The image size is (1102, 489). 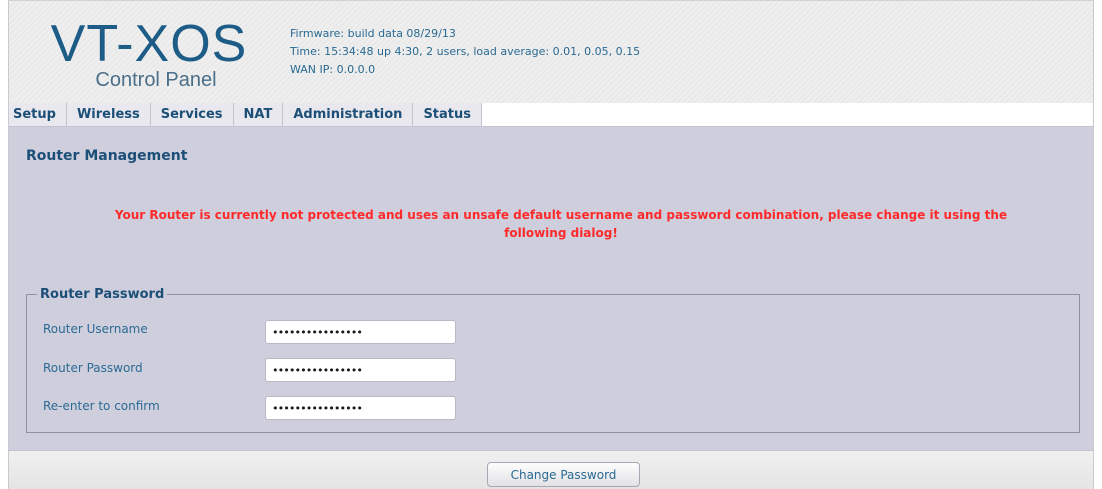 What do you see at coordinates (360, 332) in the screenshot?
I see `router-username-input` at bounding box center [360, 332].